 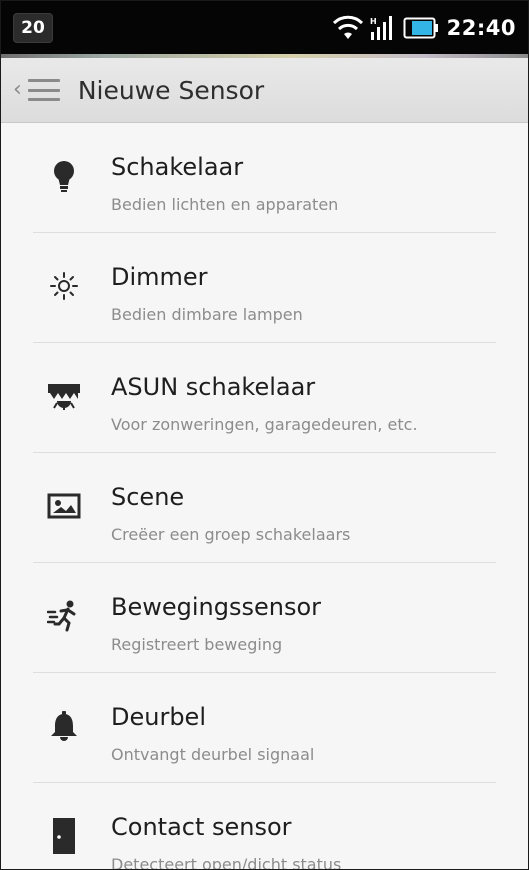 I want to click on svg-text: H, so click(x=373, y=21).